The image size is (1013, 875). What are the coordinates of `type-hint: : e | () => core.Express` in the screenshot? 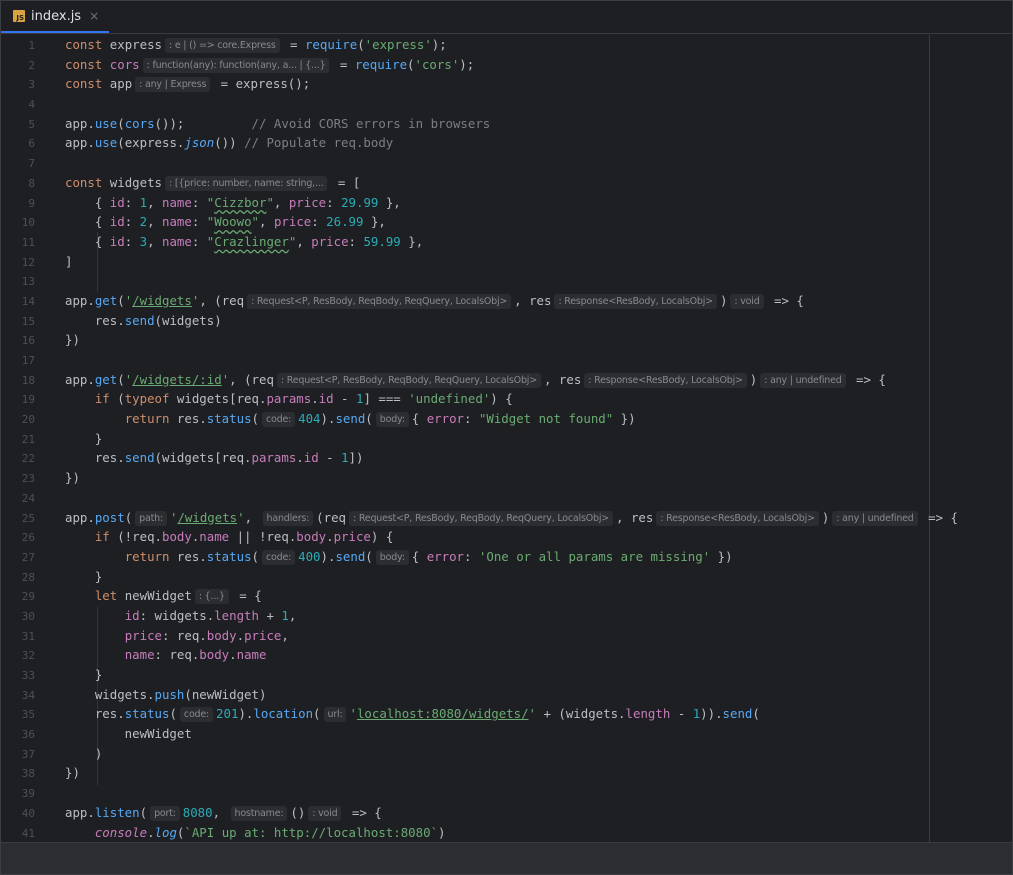 It's located at (222, 45).